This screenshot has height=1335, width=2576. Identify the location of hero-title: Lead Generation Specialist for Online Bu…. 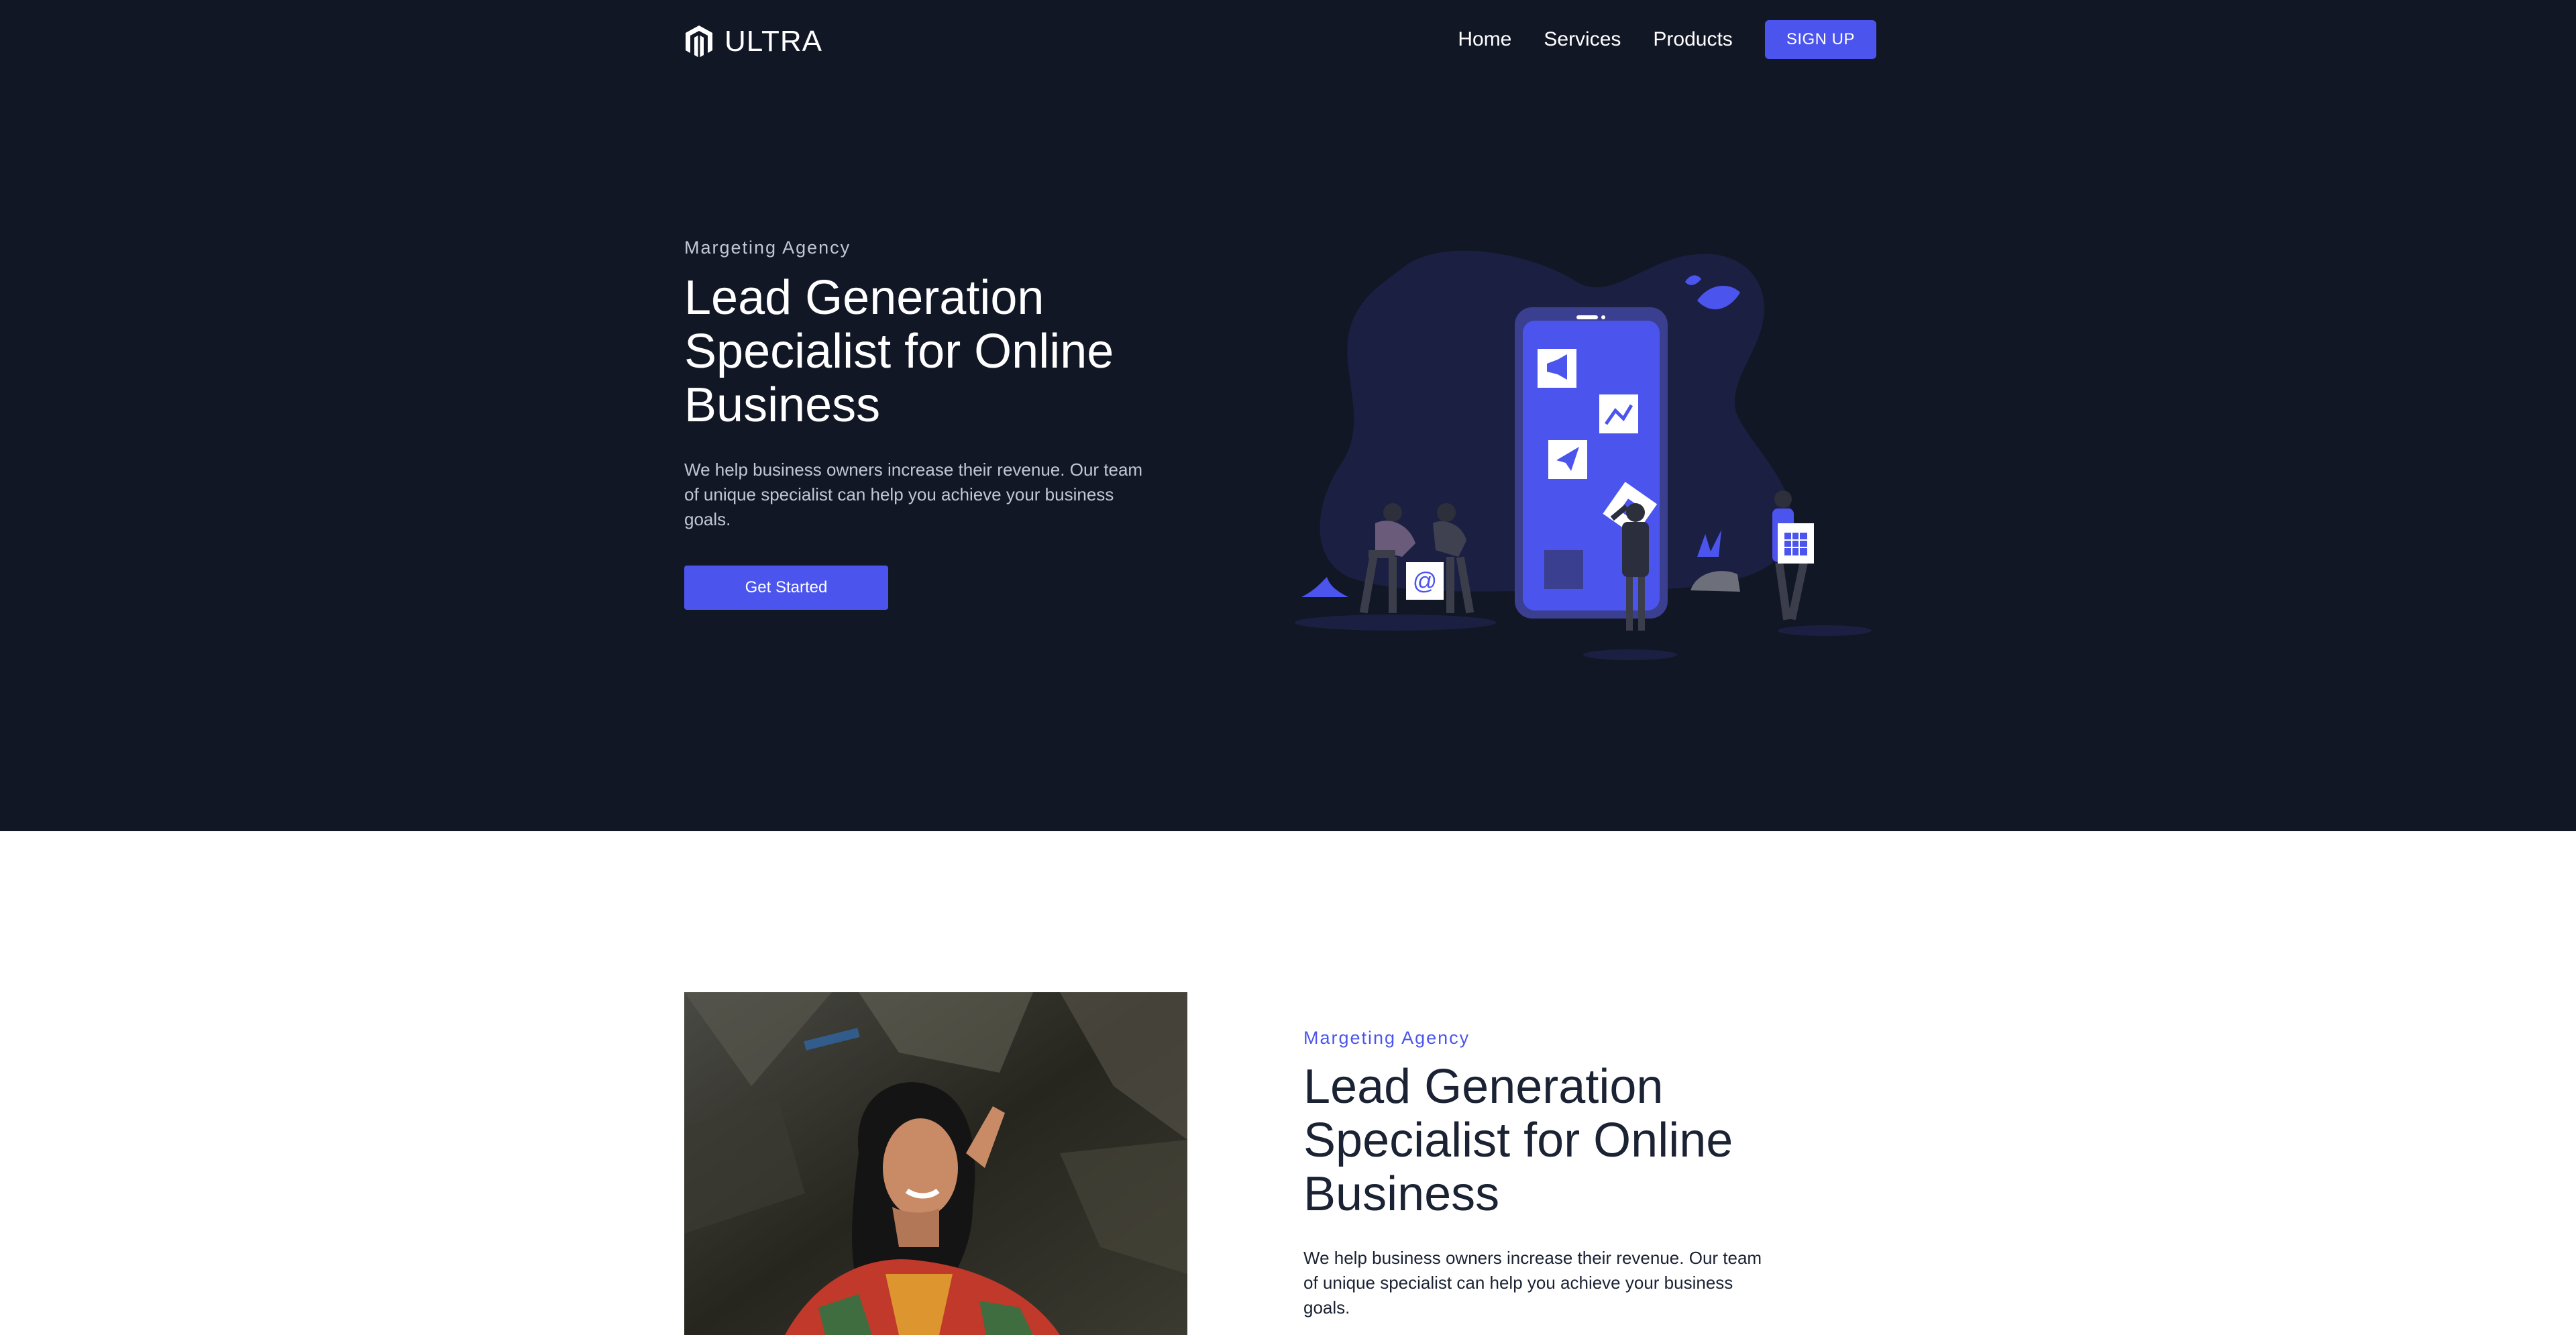
(899, 351).